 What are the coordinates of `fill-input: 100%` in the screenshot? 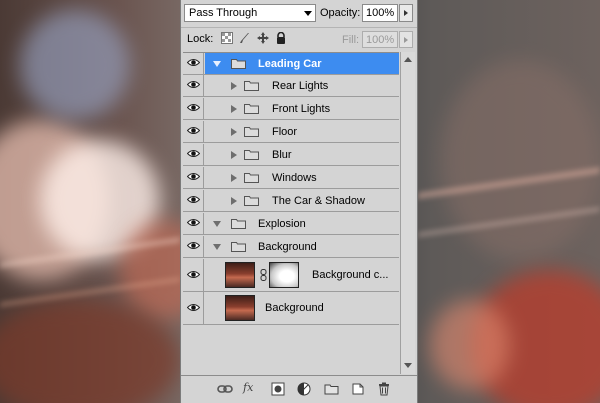 It's located at (380, 39).